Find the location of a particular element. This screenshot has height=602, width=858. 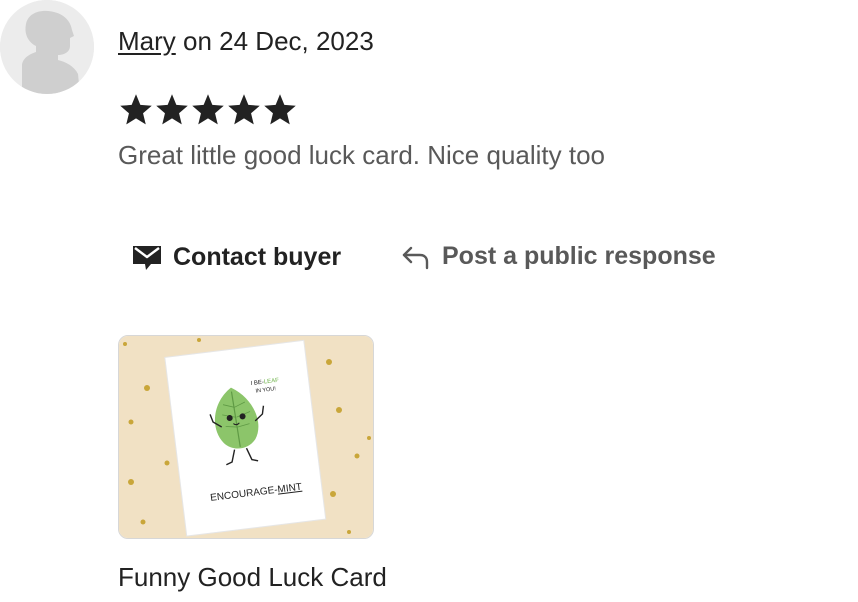

review-date: on 24 Dec, 2023 is located at coordinates (274, 41).